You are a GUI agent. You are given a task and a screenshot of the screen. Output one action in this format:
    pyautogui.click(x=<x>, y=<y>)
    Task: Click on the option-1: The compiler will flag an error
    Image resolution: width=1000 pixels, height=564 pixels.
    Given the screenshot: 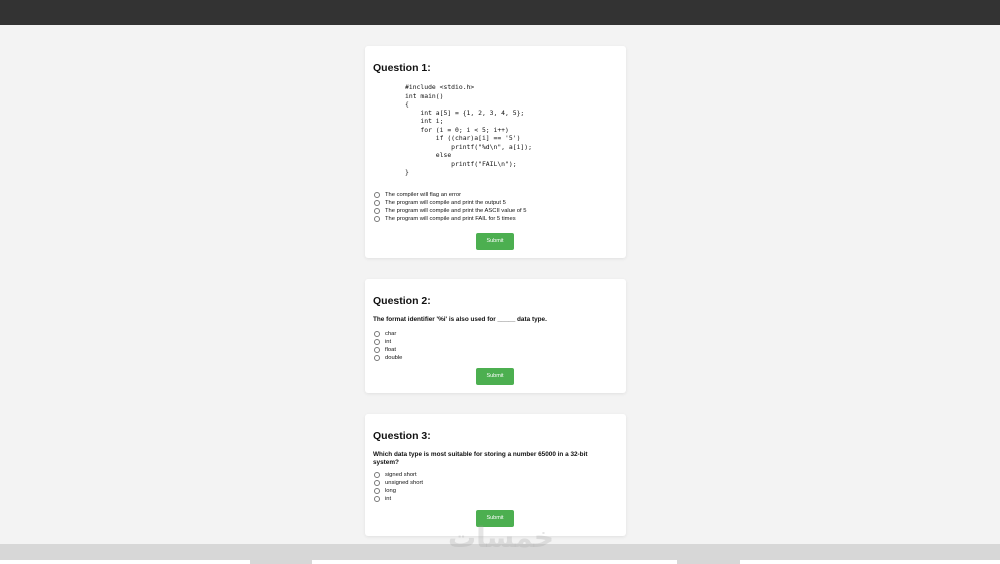 What is the action you would take?
    pyautogui.click(x=495, y=195)
    